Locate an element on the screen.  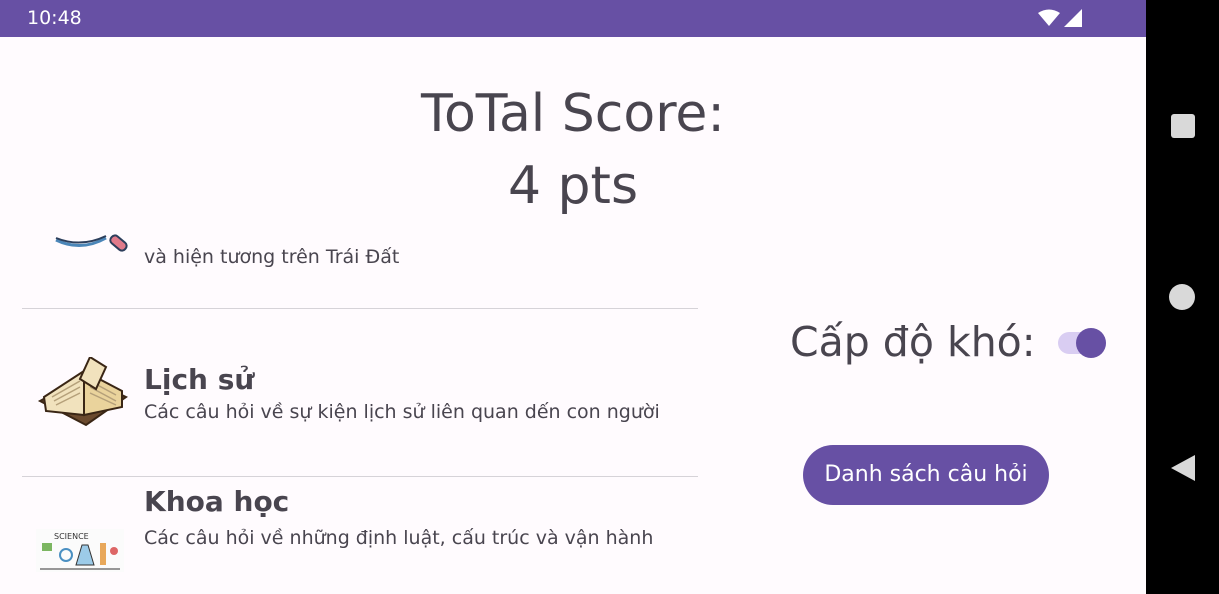
wifi-icon is located at coordinates (1049, 17).